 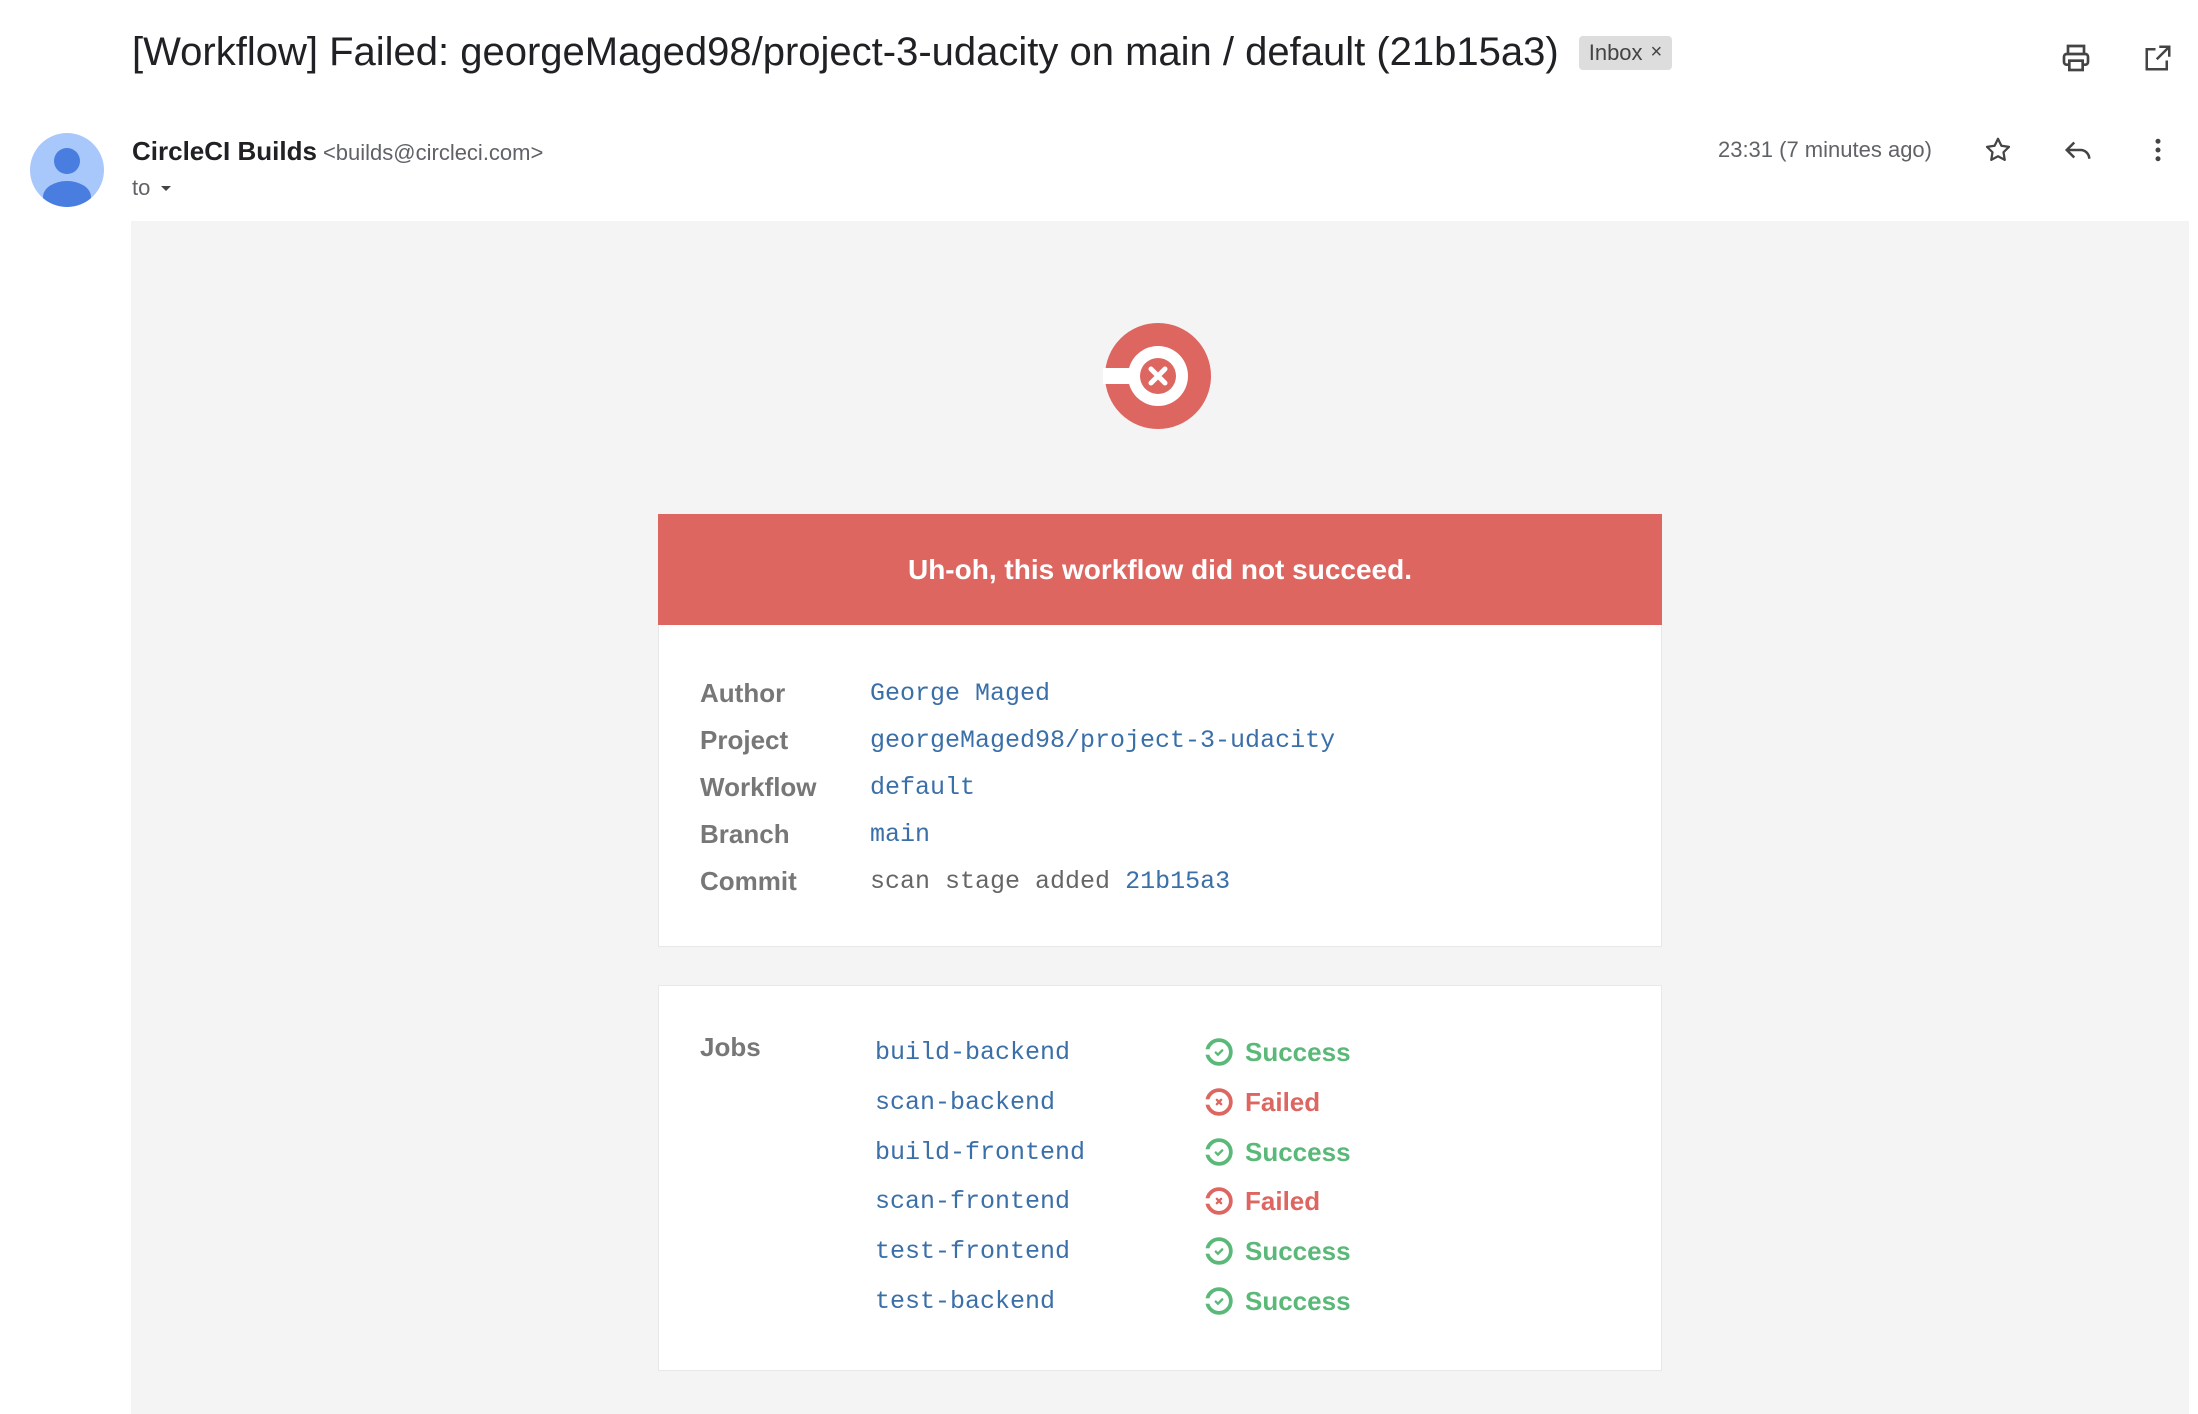 What do you see at coordinates (1040, 1052) in the screenshot?
I see `job-name-link: build-backend` at bounding box center [1040, 1052].